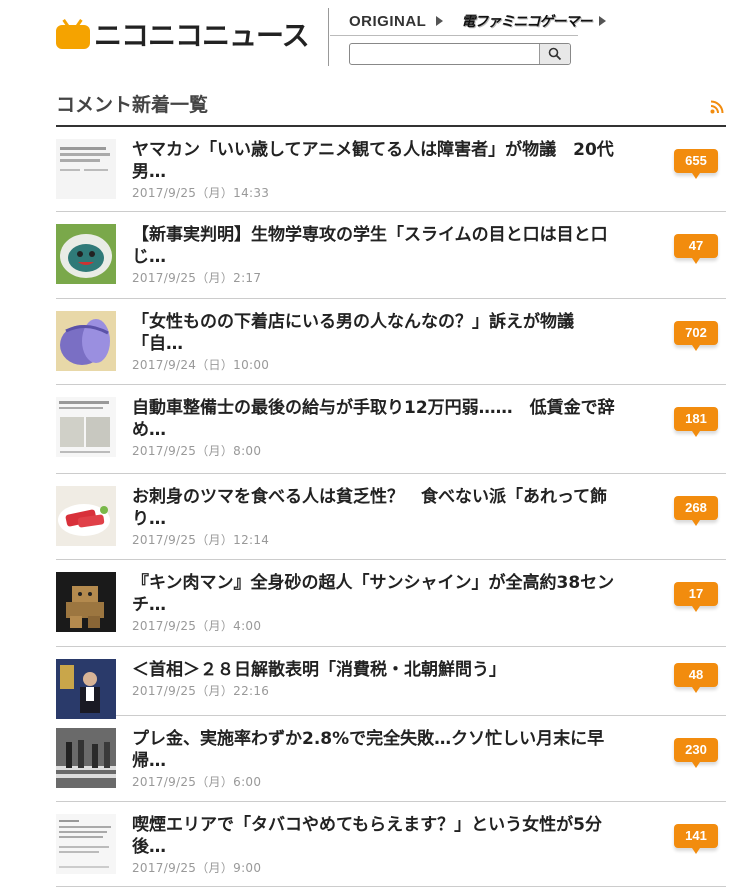 The height and width of the screenshot is (887, 738). Describe the element at coordinates (696, 511) in the screenshot. I see `comment-count-badge: 268` at that location.